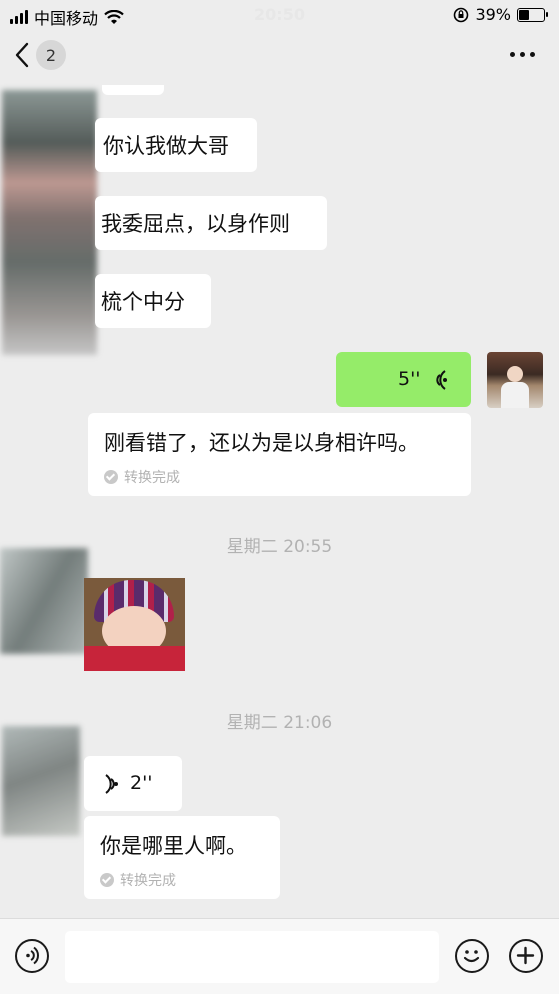 The width and height of the screenshot is (559, 994). I want to click on add-button, so click(526, 956).